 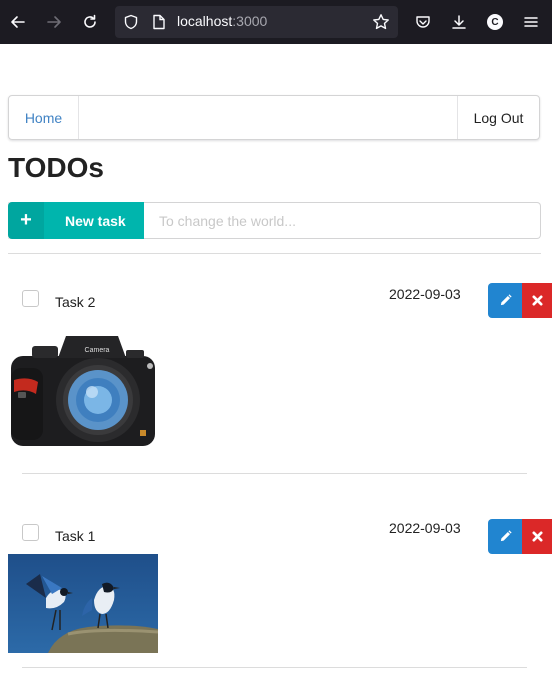 I want to click on forward-button, so click(x=54, y=22).